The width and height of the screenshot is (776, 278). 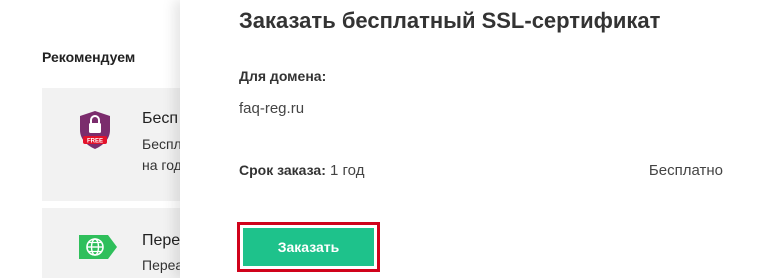 I want to click on order-button: Заказать, so click(x=308, y=247).